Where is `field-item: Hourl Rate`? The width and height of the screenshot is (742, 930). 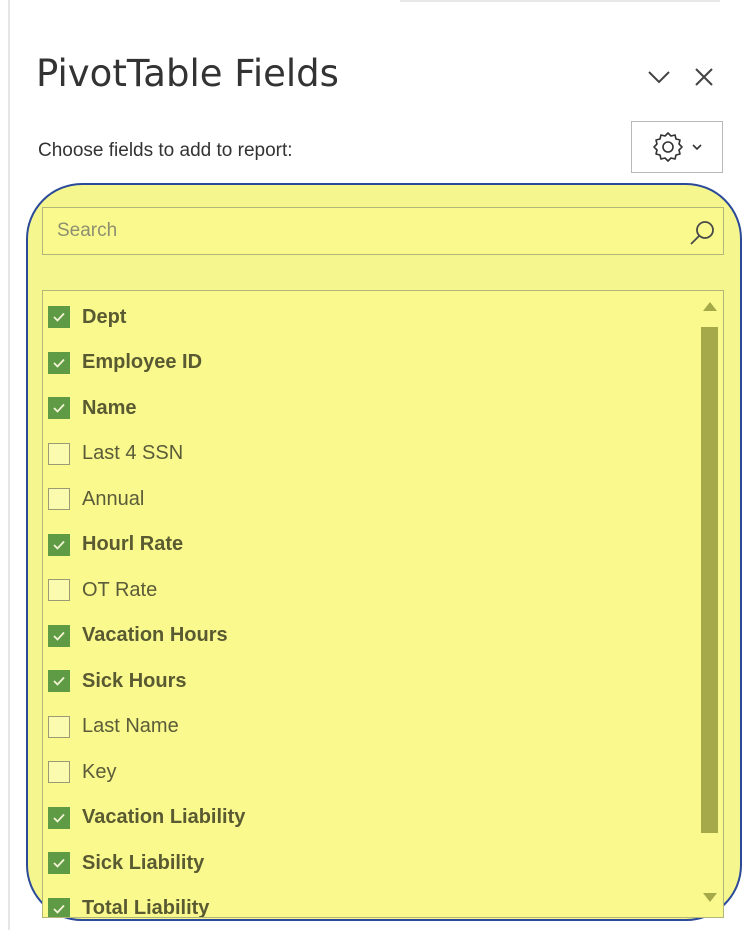
field-item: Hourl Rate is located at coordinates (115, 545).